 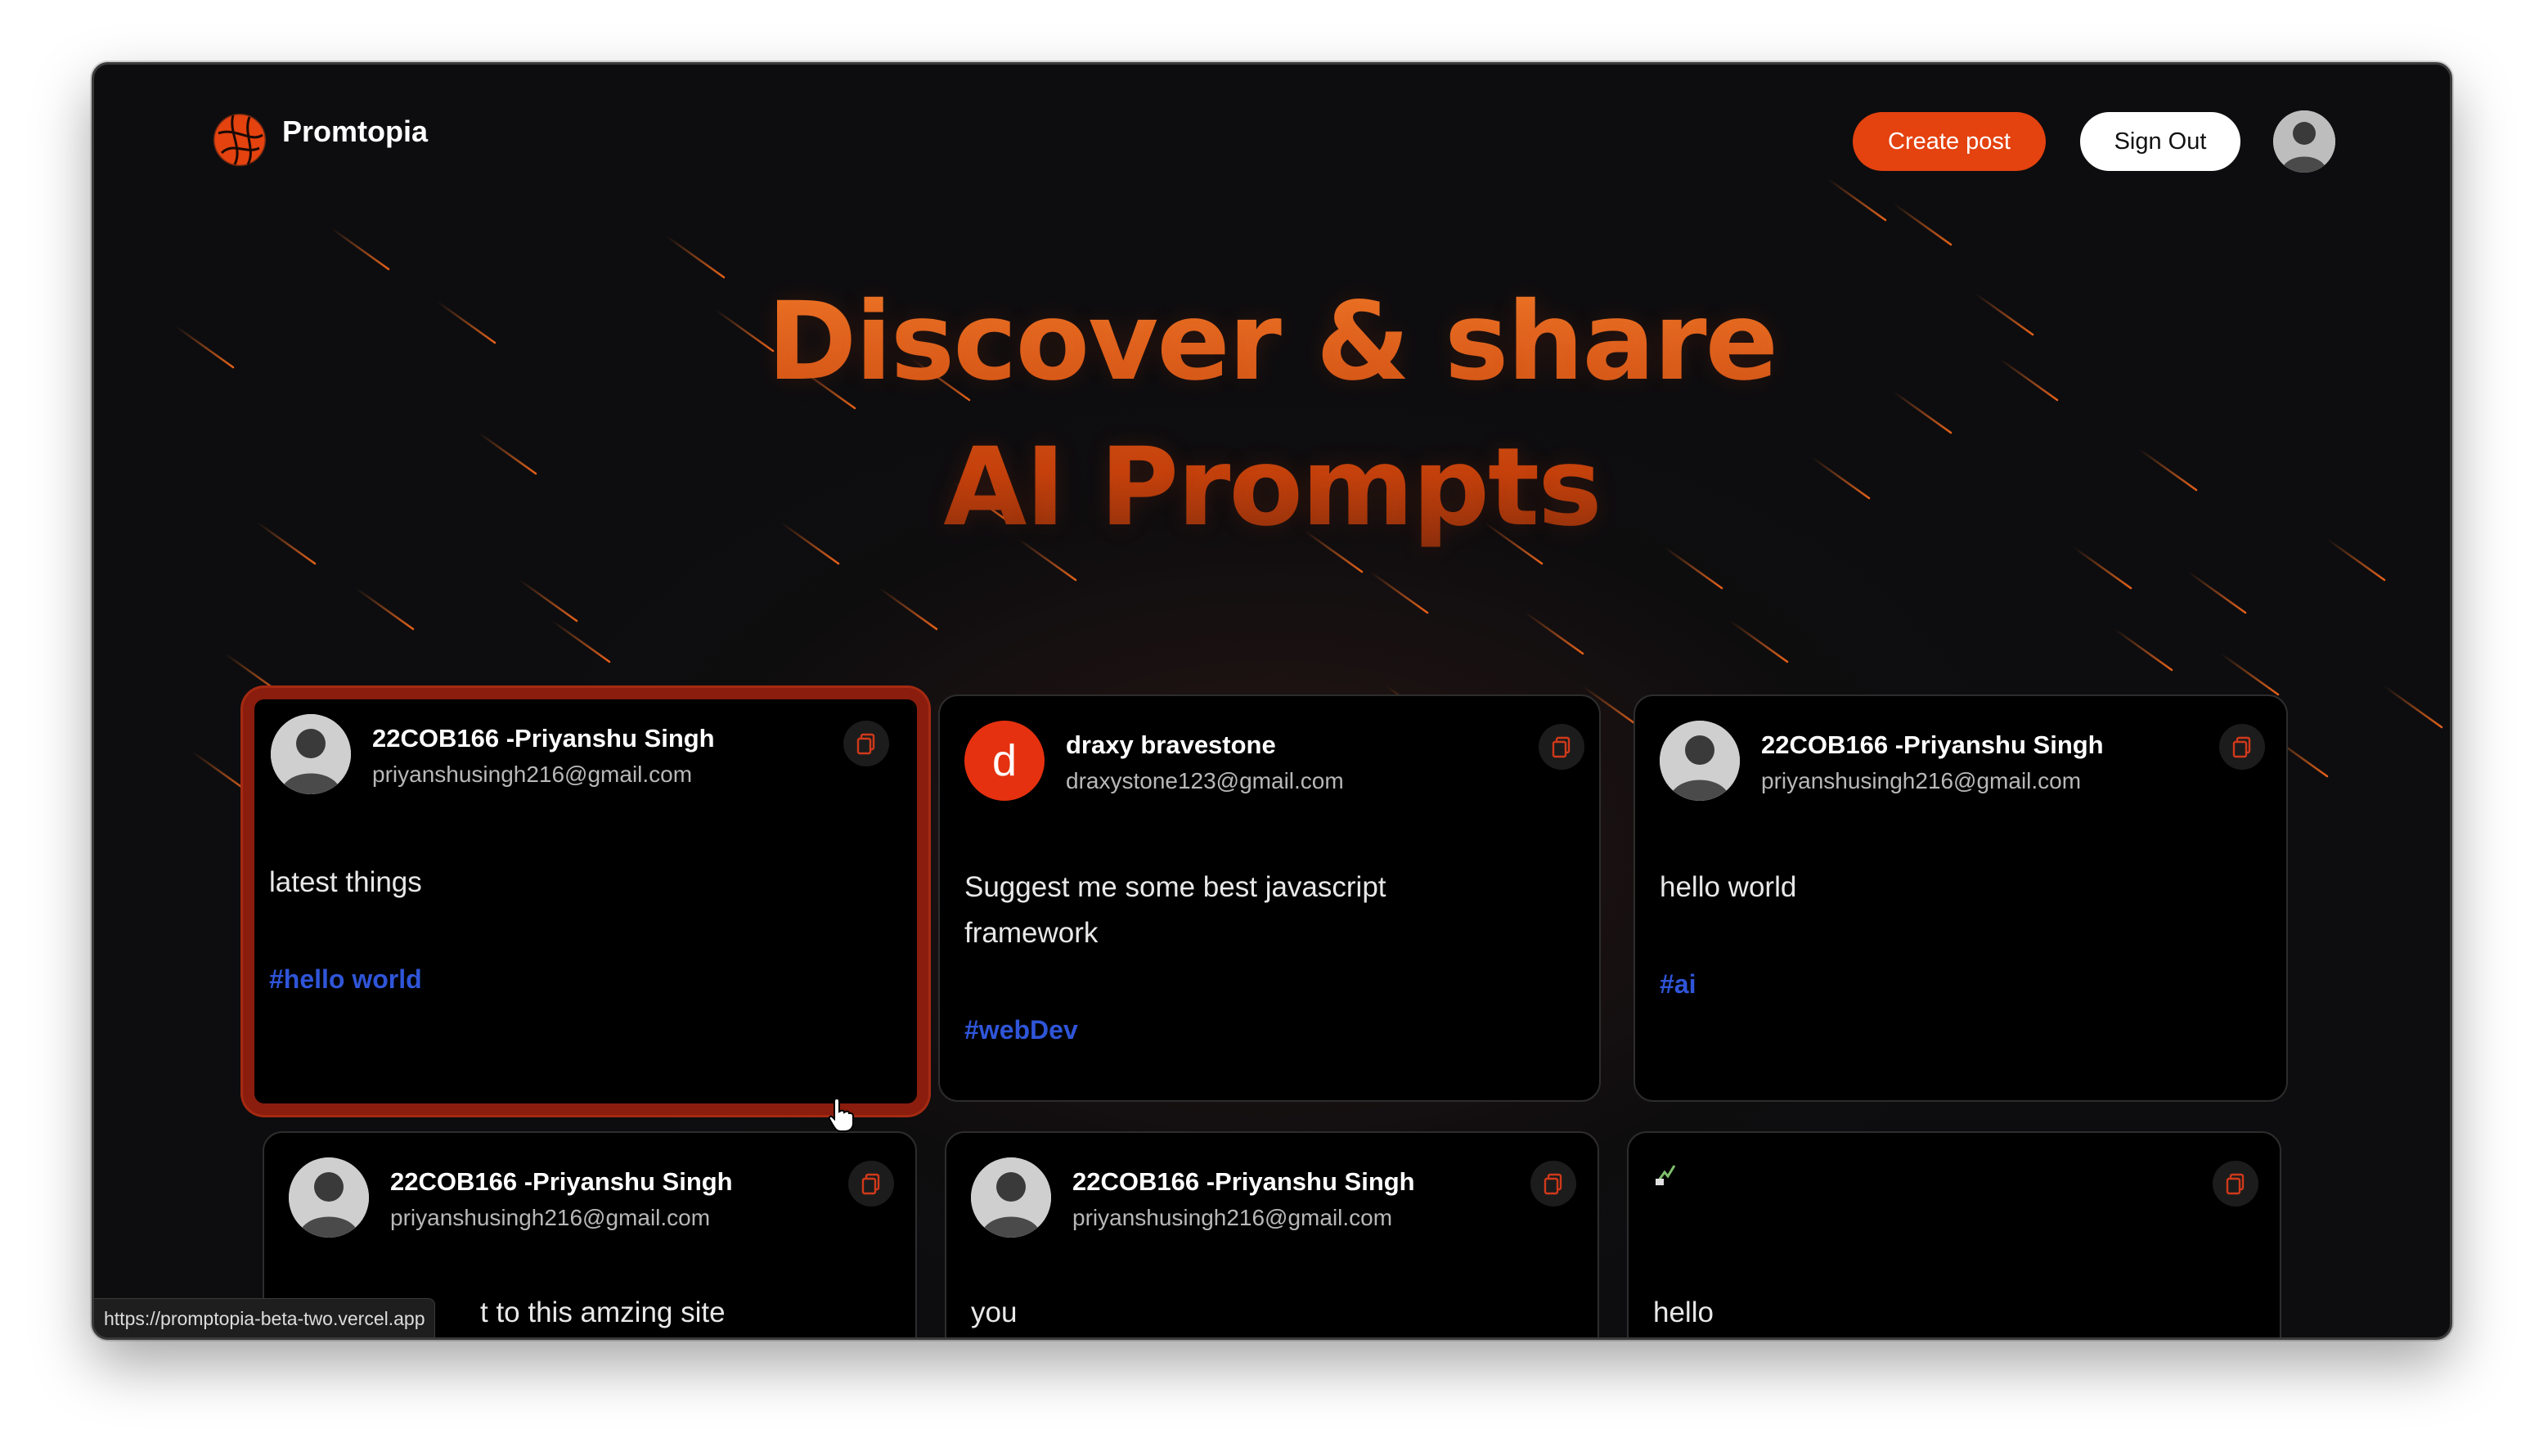 What do you see at coordinates (841, 1115) in the screenshot?
I see `hand-cursor-icon` at bounding box center [841, 1115].